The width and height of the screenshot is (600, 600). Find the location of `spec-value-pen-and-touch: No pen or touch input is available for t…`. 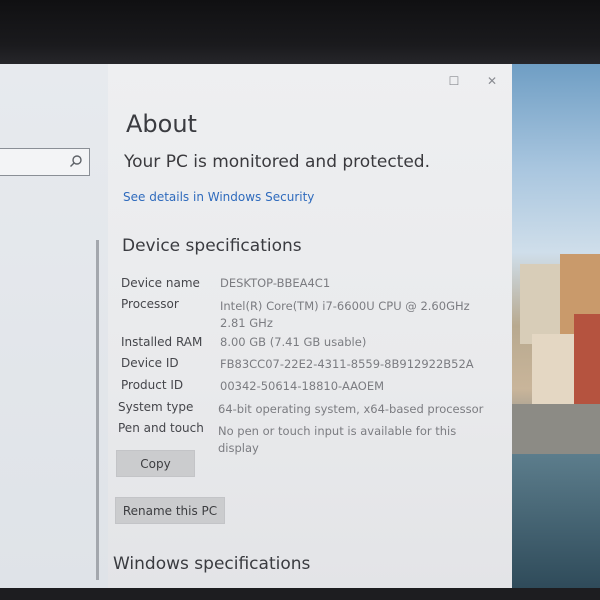

spec-value-pen-and-touch: No pen or touch input is available for t… is located at coordinates (337, 439).